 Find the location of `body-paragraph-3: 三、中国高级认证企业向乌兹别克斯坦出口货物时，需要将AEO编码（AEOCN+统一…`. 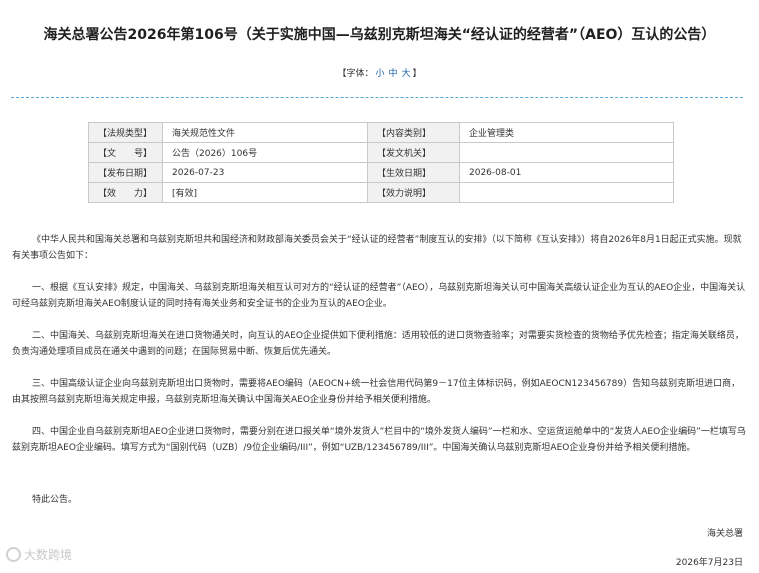

body-paragraph-3: 三、中国高级认证企业向乌兹别克斯坦出口货物时，需要将AEO编码（AEOCN+统一… is located at coordinates (376, 392).